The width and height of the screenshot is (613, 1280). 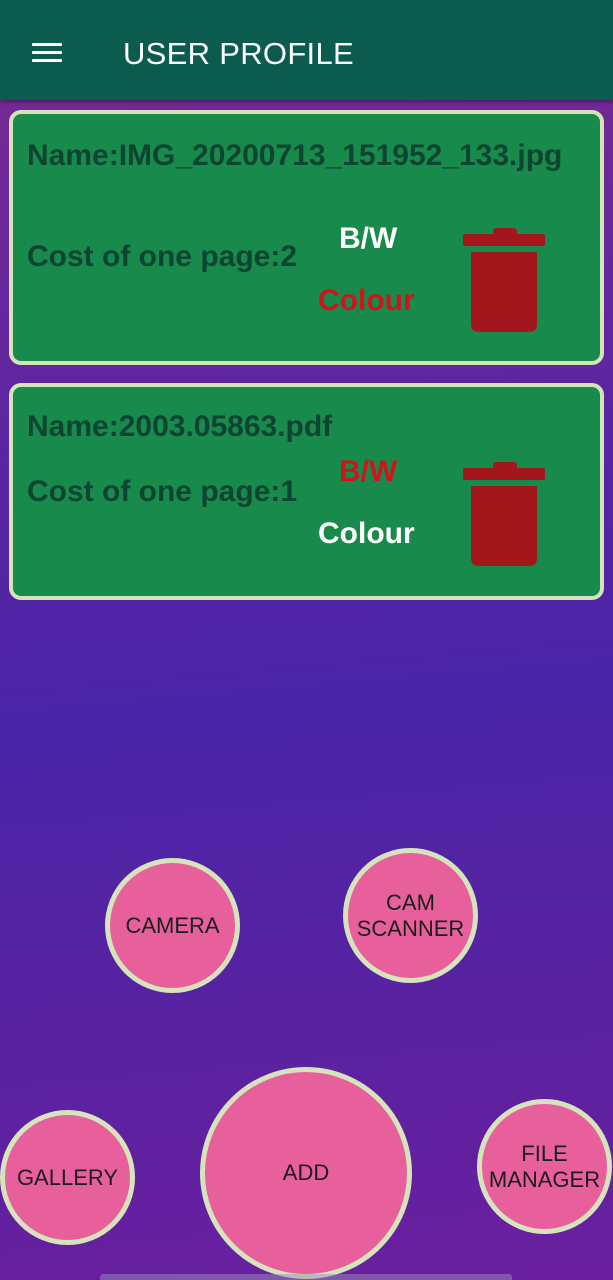 I want to click on add-button: ADD, so click(x=306, y=1173).